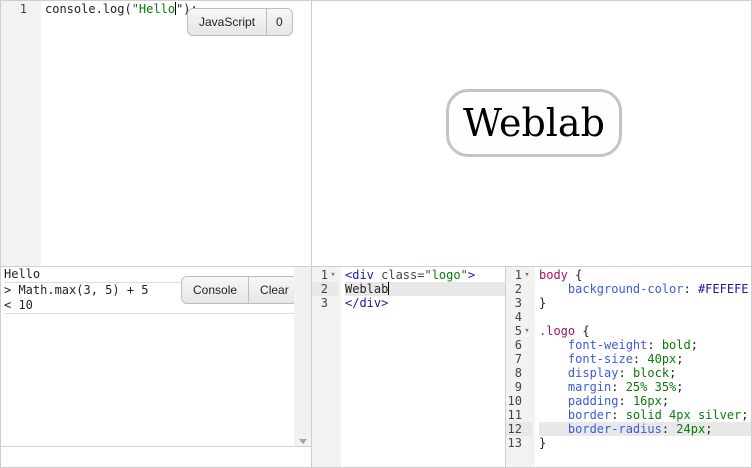  Describe the element at coordinates (156, 456) in the screenshot. I see `console-input` at that location.